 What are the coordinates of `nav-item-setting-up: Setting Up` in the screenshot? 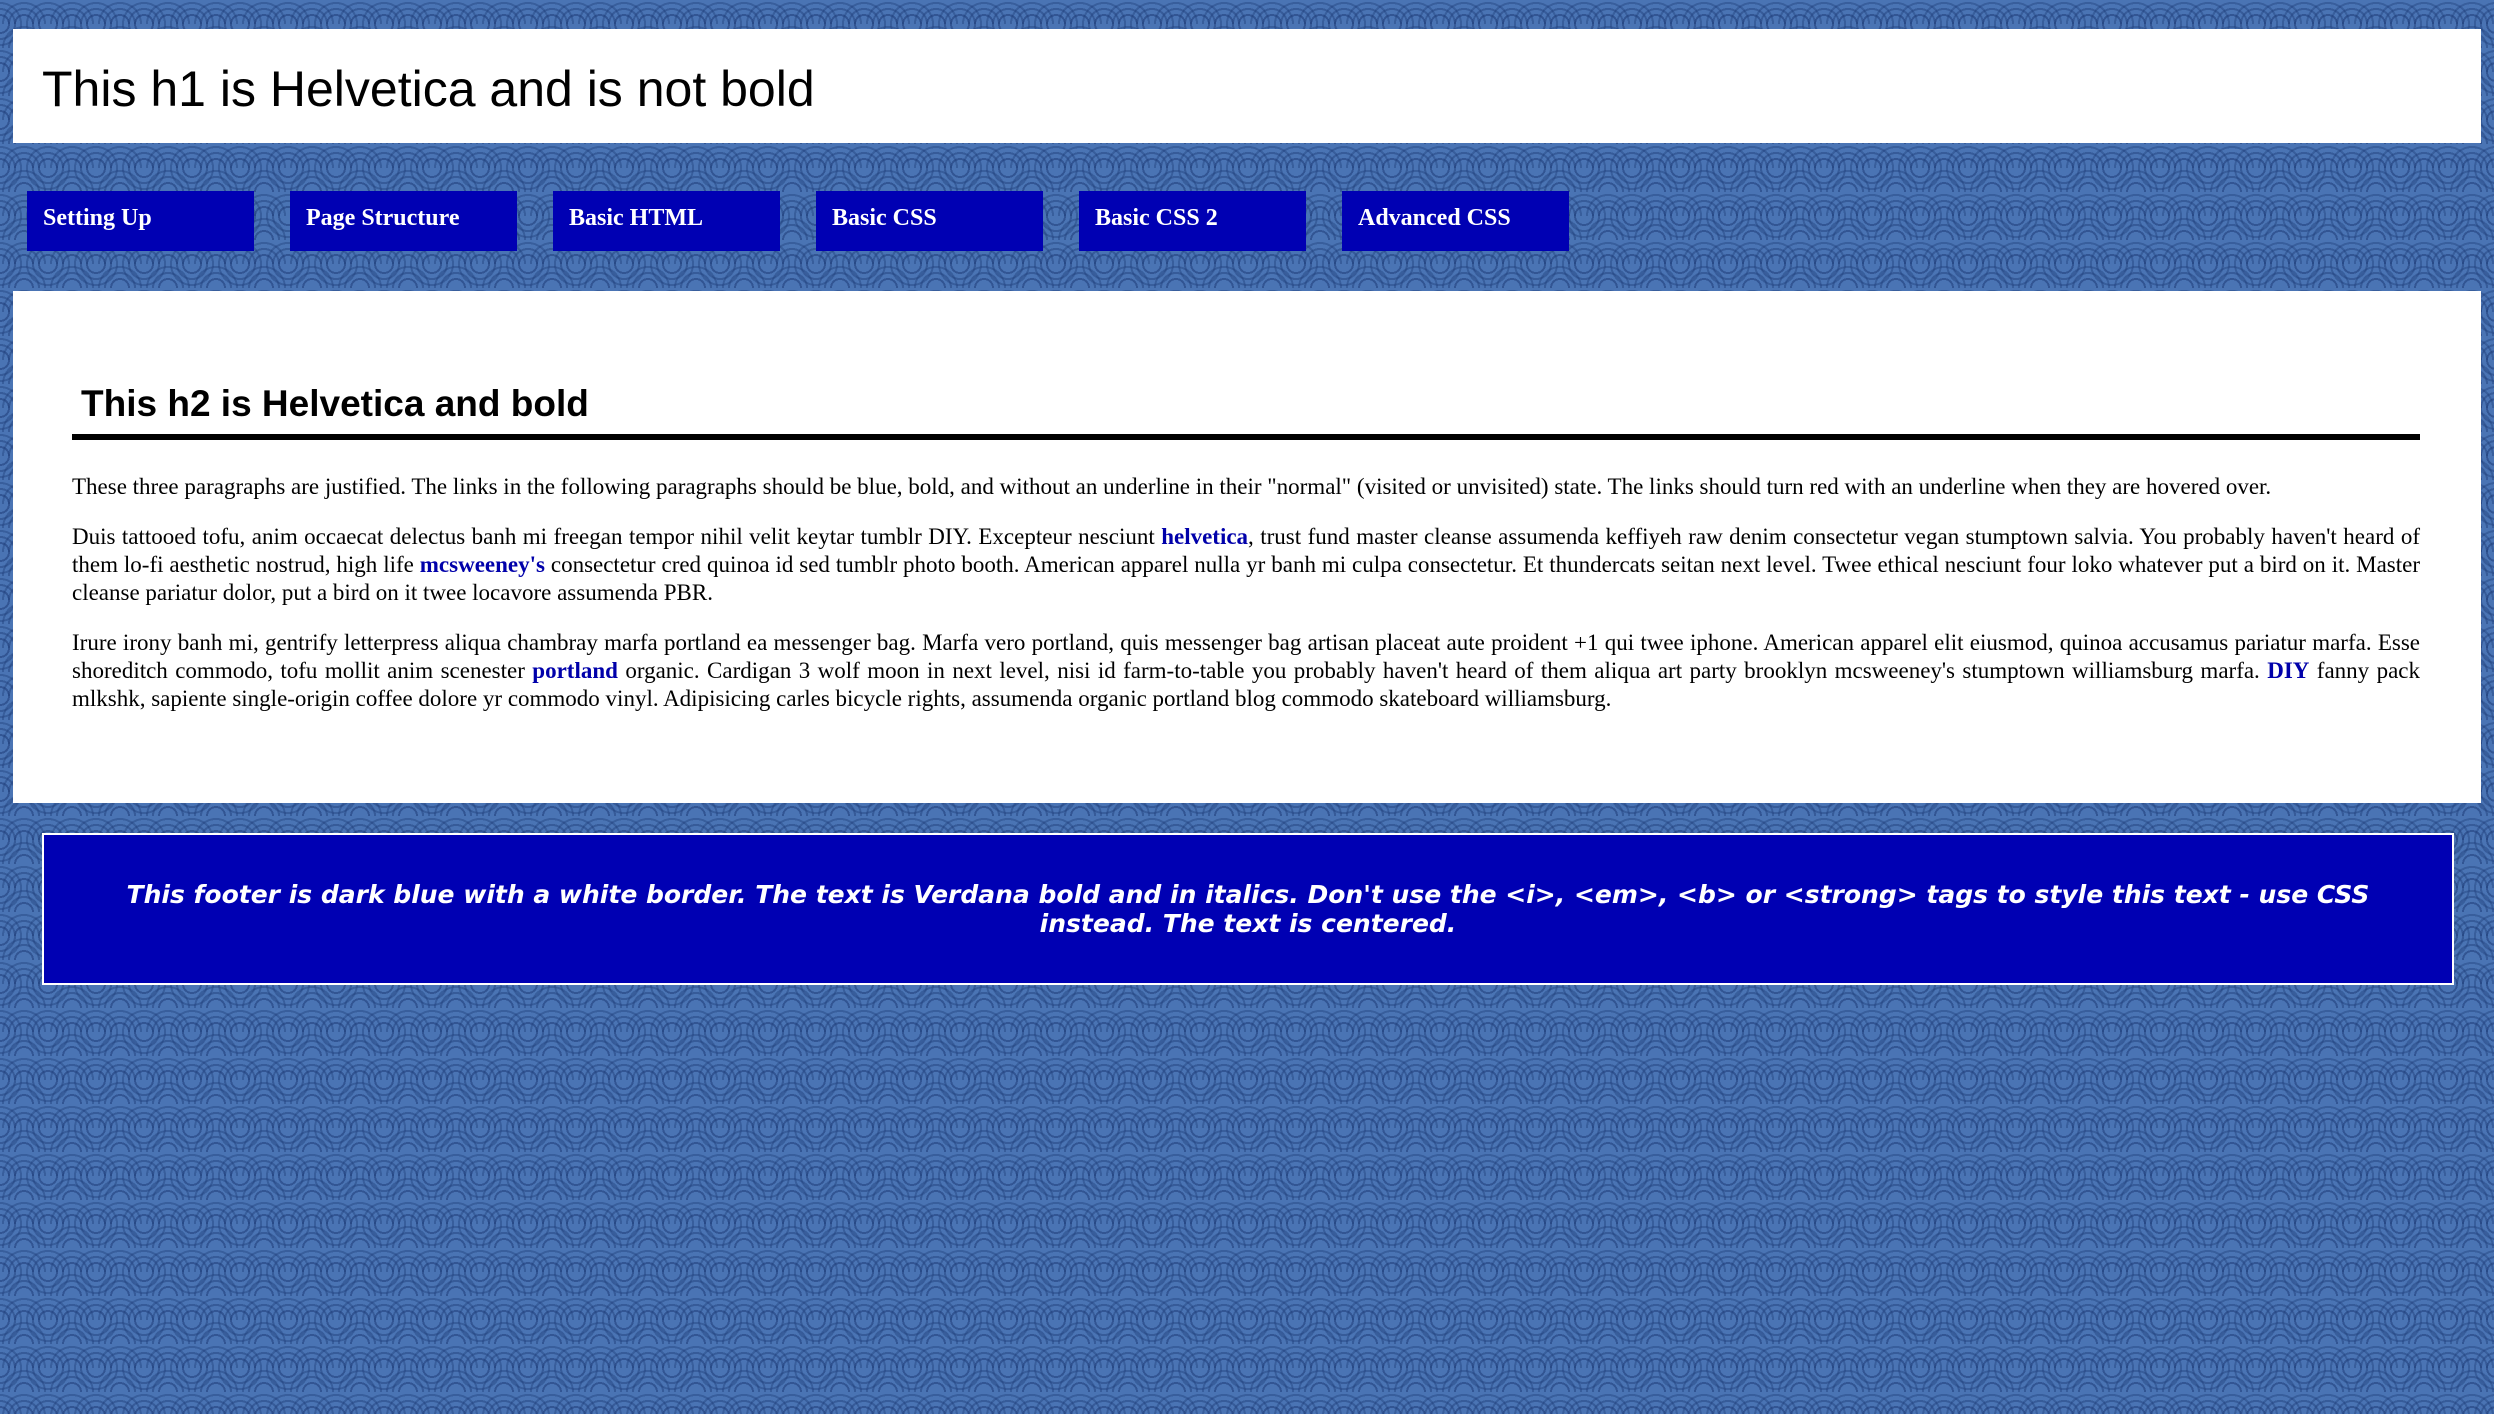 It's located at (140, 221).